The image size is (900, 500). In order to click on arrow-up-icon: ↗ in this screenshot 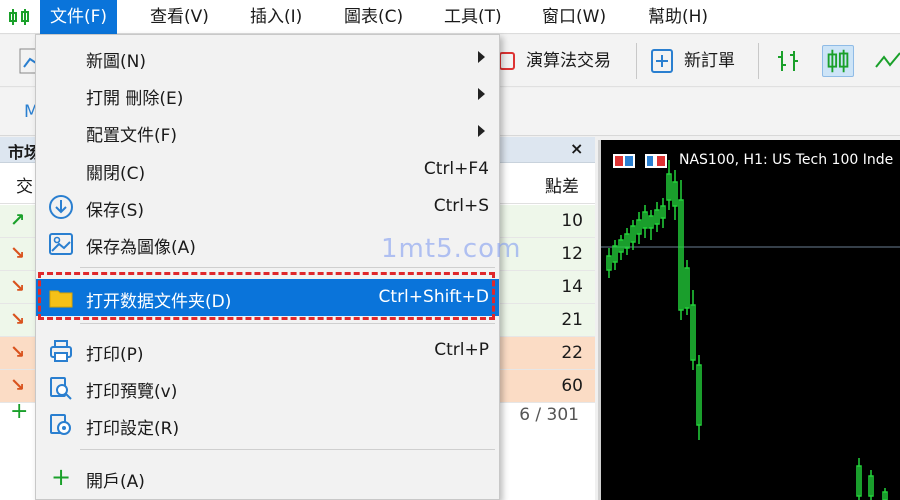, I will do `click(18, 220)`.